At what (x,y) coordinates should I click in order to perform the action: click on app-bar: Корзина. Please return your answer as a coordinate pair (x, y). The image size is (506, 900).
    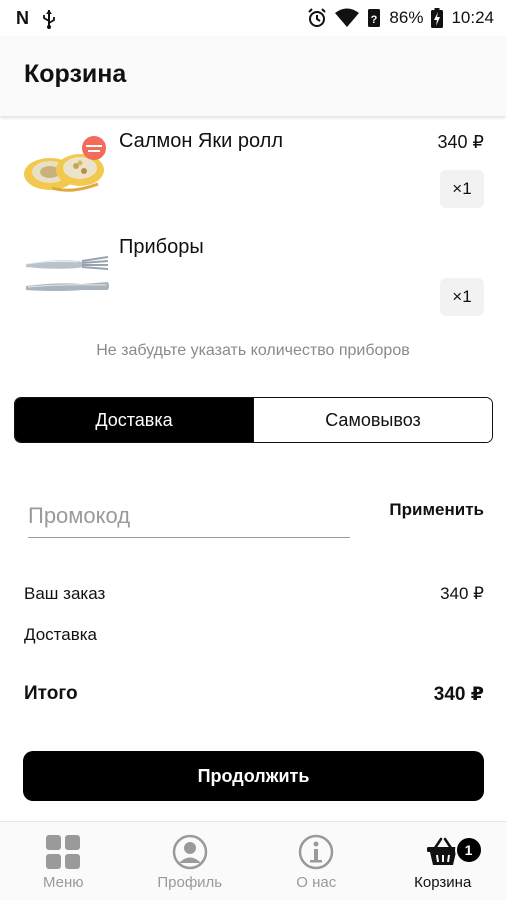
    Looking at the image, I should click on (253, 76).